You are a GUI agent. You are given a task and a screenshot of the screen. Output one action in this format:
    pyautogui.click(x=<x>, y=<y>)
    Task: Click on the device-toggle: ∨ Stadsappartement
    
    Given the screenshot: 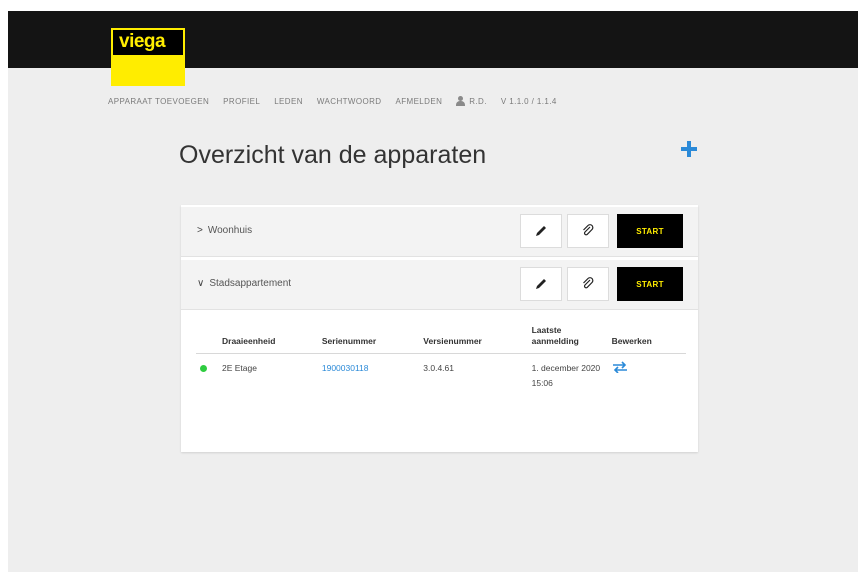 What is the action you would take?
    pyautogui.click(x=244, y=283)
    